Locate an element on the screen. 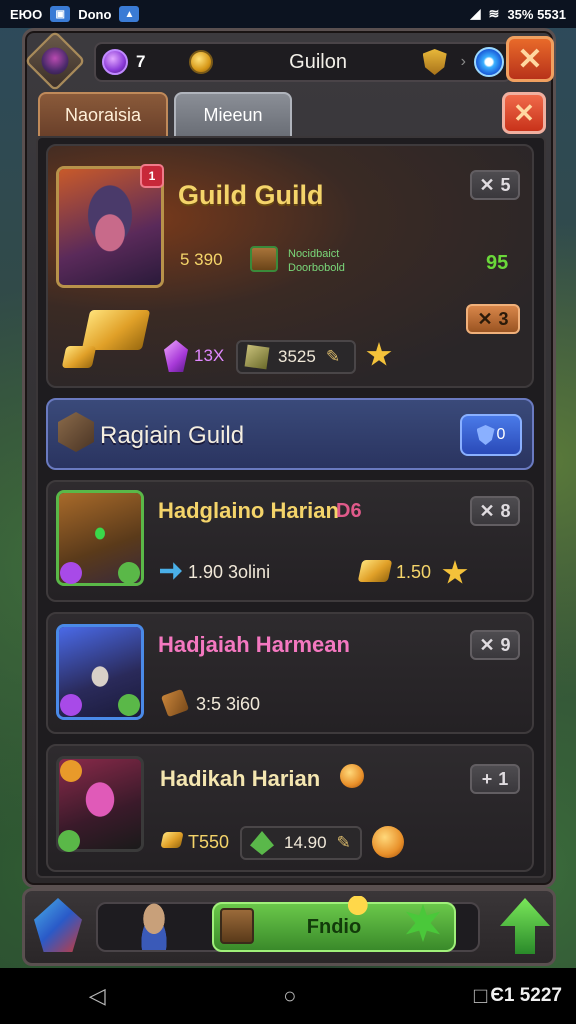 The height and width of the screenshot is (1024, 576). banner-join-button: 0 is located at coordinates (491, 435).